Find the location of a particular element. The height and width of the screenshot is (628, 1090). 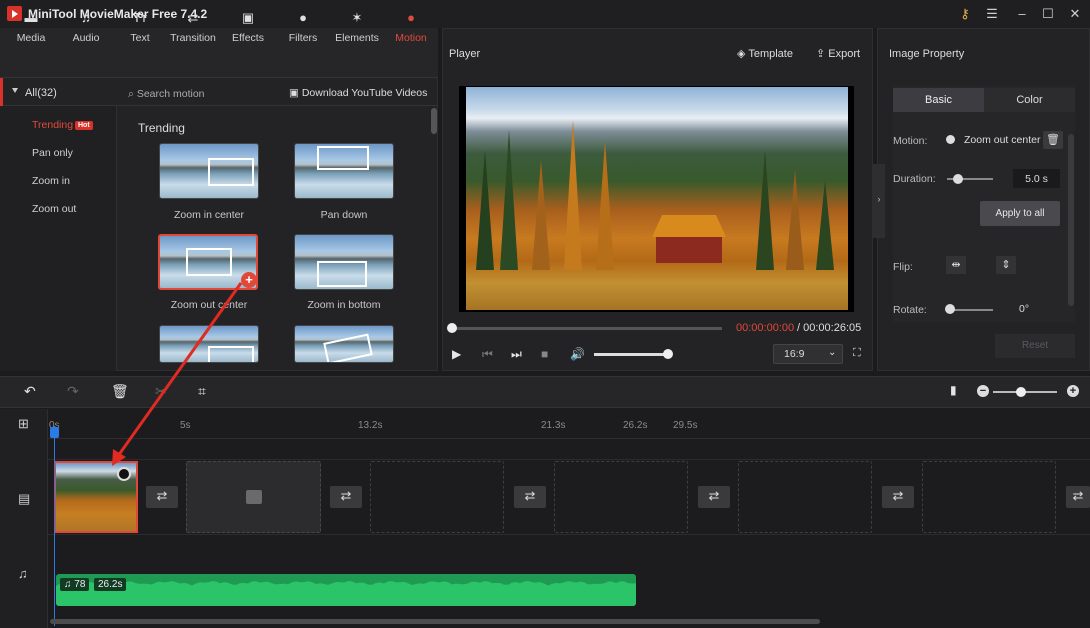

category-list is located at coordinates (58, 238).